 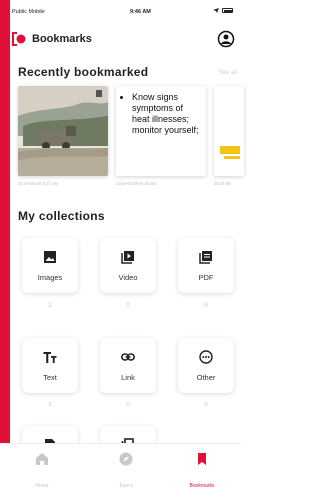 I want to click on collection-video: Video, so click(x=128, y=265).